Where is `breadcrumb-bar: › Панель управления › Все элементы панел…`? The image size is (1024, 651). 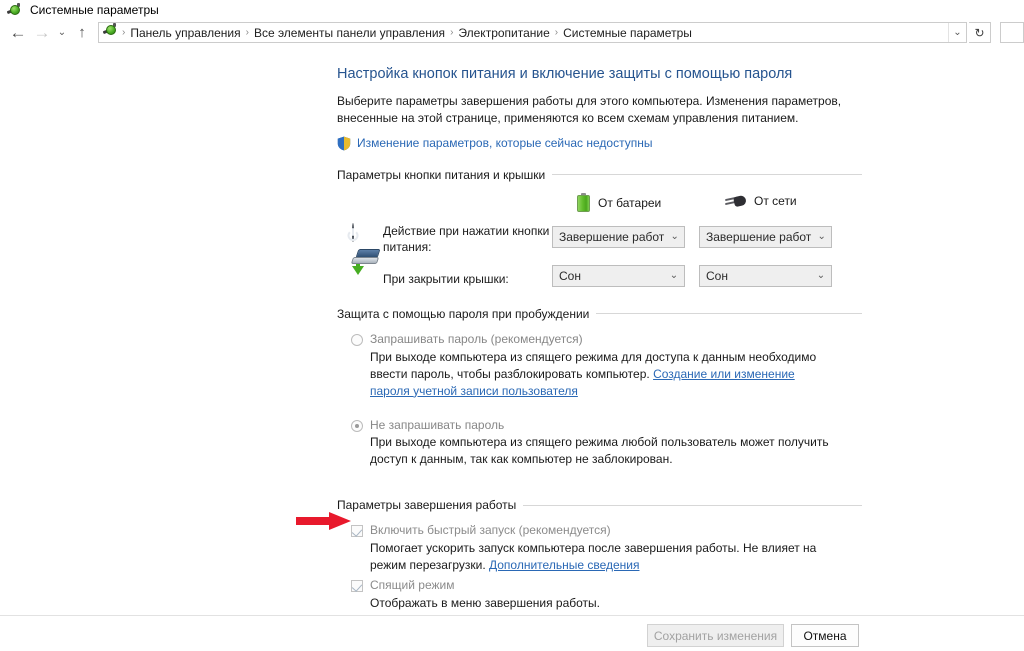 breadcrumb-bar: › Панель управления › Все элементы панел… is located at coordinates (532, 32).